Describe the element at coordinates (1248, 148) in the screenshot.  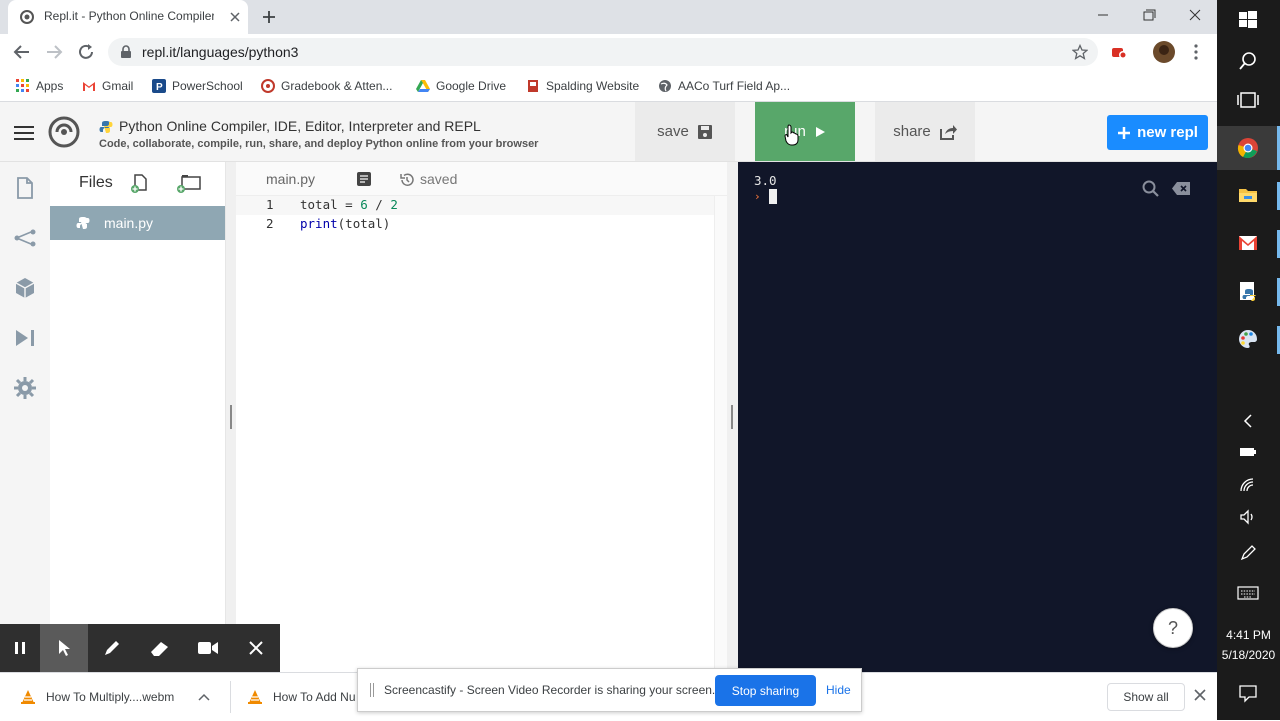
I see `chrome-icon` at that location.